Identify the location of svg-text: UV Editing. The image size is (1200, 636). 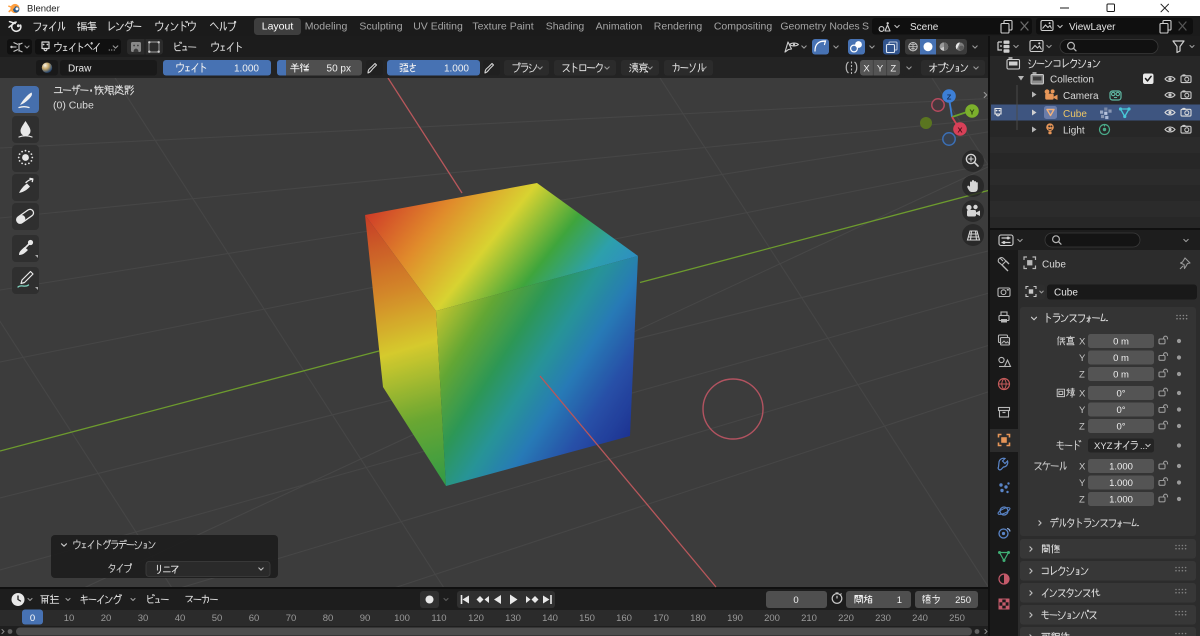
(438, 27).